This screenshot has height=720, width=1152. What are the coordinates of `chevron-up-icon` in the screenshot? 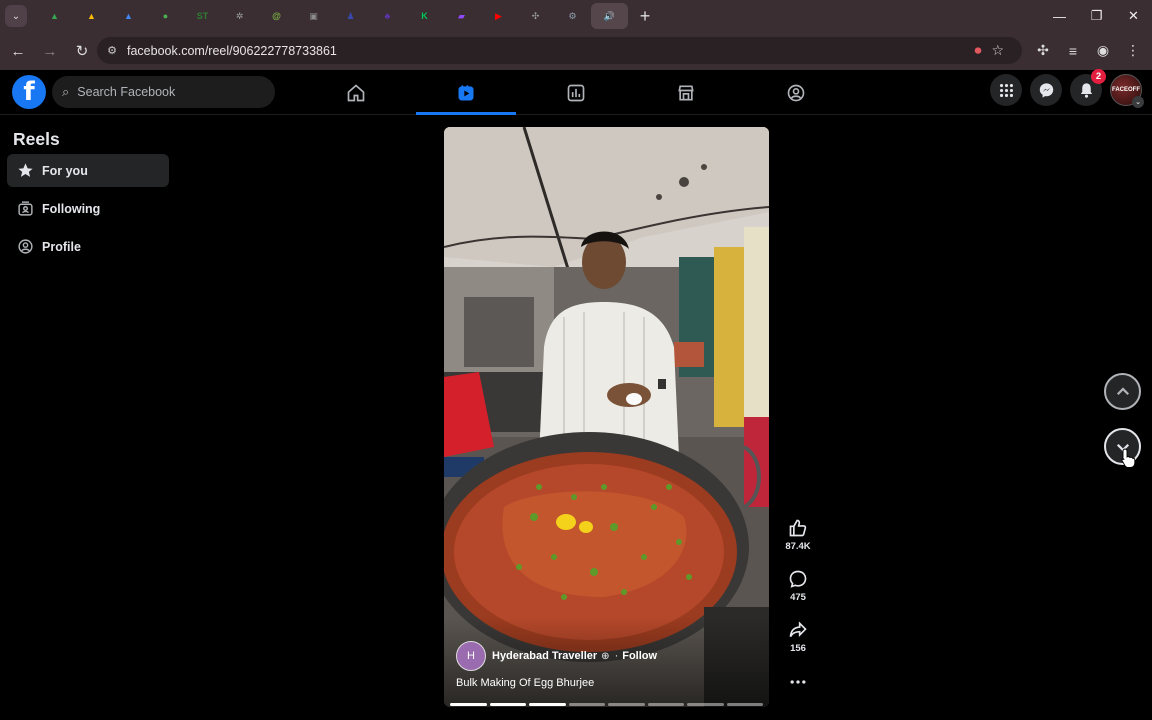 It's located at (1122, 390).